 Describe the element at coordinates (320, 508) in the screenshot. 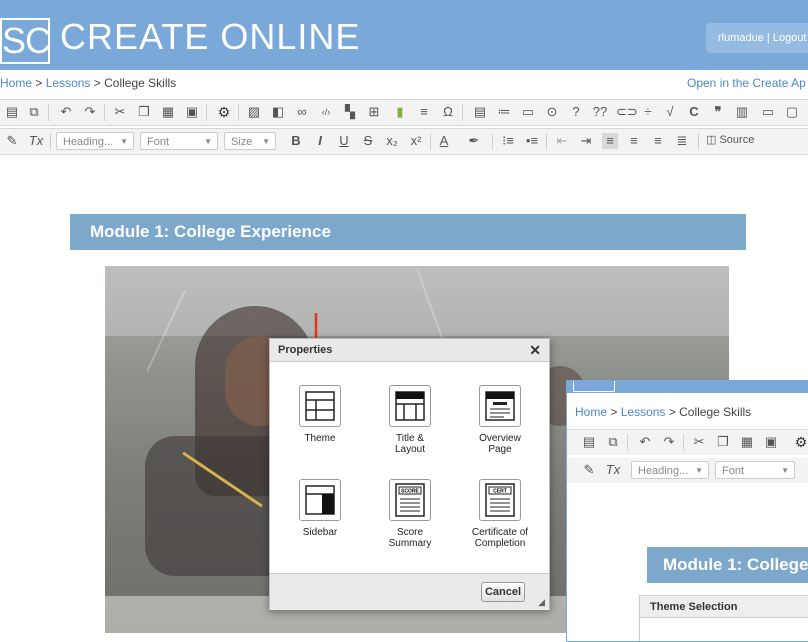

I see `option-sidebar: Sidebar` at that location.